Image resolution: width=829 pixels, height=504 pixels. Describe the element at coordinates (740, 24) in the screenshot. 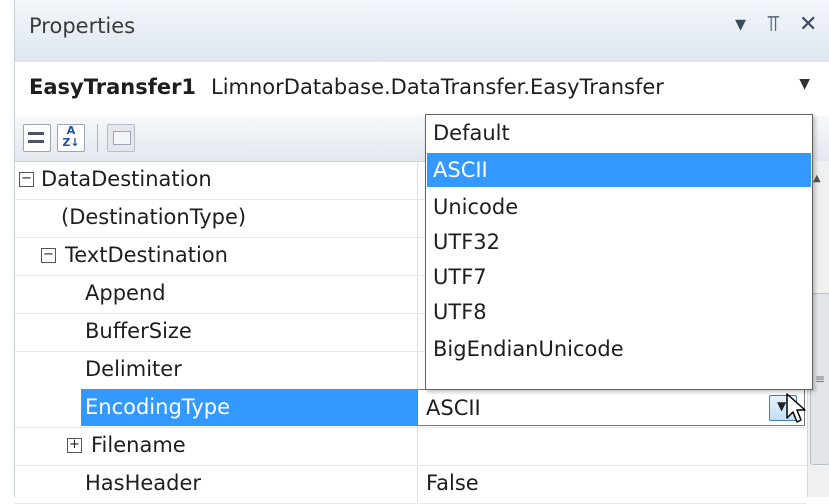

I see `window-position-dropdown-icon: ▾` at that location.